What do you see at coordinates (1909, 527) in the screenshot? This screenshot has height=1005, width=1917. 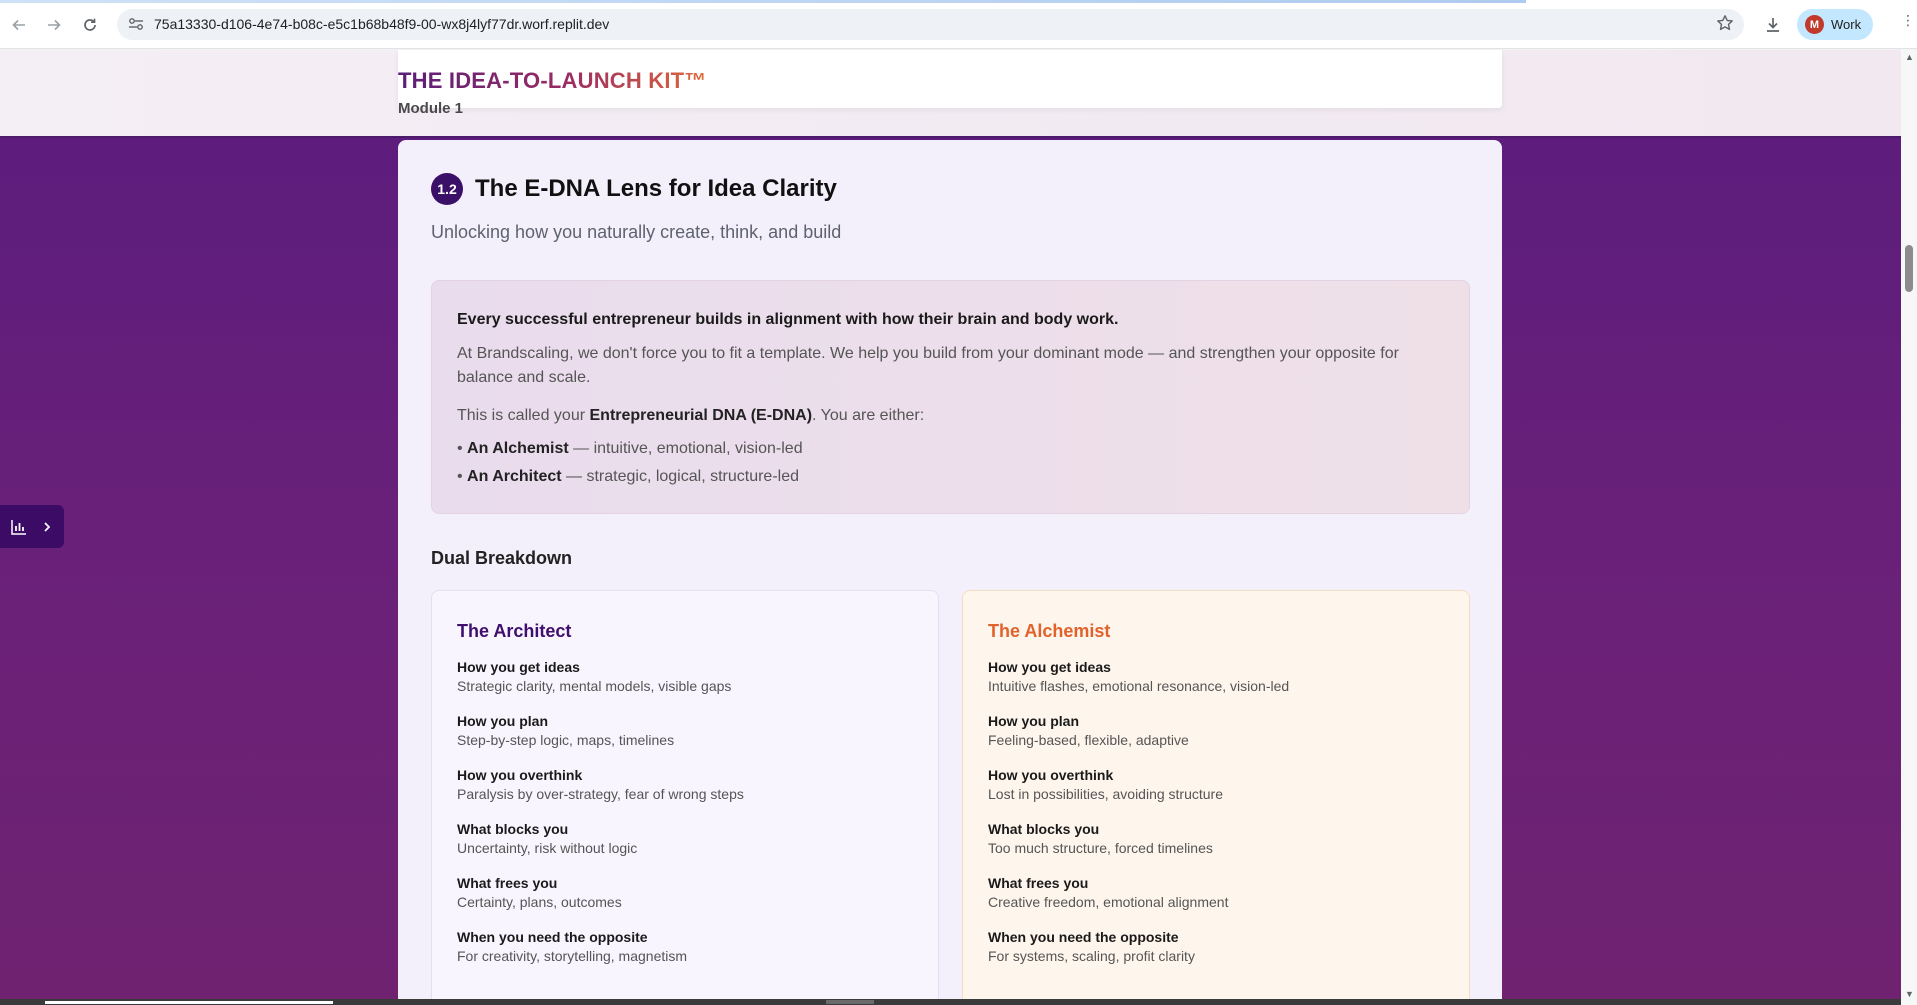 I see `vertical-scrollbar: ▲ ▼` at bounding box center [1909, 527].